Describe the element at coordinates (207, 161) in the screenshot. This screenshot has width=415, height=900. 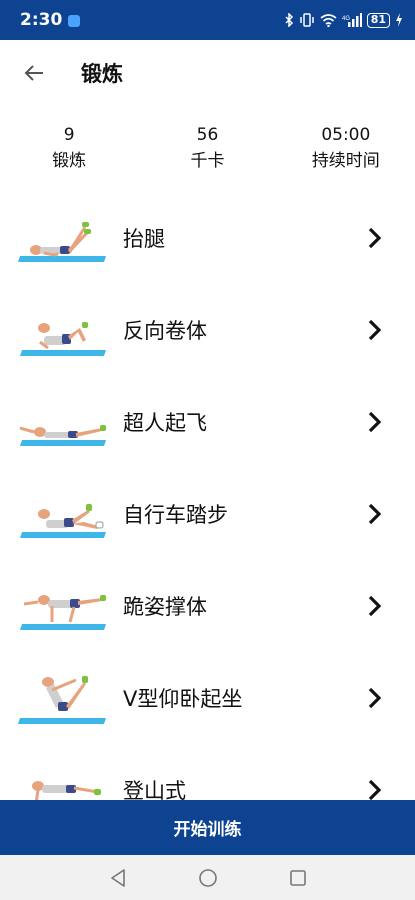
I see `stat-label: 千卡` at that location.